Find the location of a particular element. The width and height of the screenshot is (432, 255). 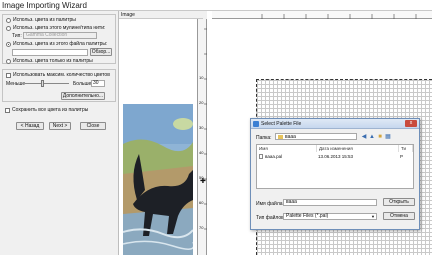

open-button: Открыть is located at coordinates (399, 202).